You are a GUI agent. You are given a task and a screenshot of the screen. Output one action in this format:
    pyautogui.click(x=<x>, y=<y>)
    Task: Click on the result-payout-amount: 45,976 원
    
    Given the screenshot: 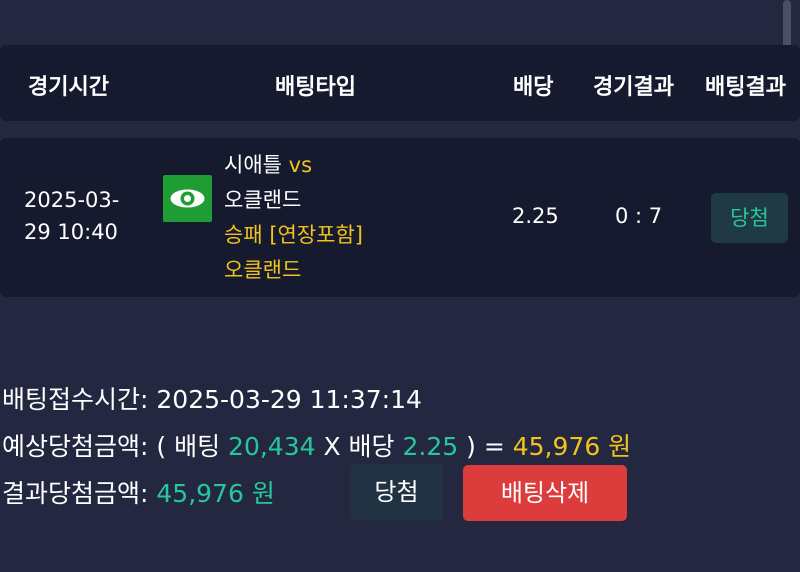 What is the action you would take?
    pyautogui.click(x=215, y=493)
    